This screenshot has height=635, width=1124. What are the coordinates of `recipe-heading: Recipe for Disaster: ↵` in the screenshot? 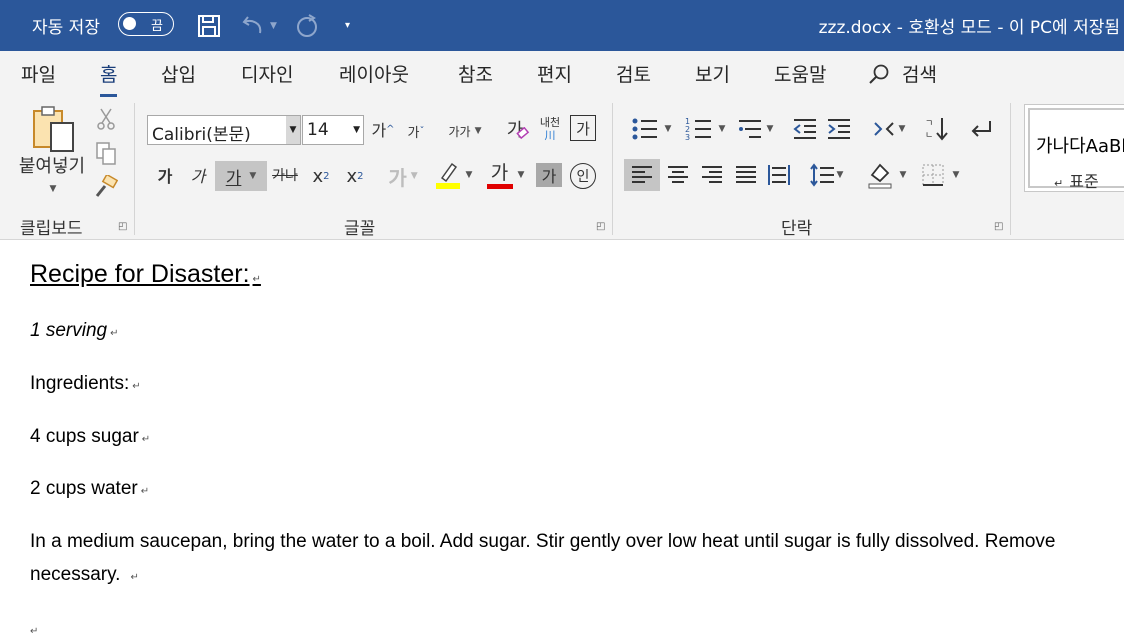 It's located at (145, 274).